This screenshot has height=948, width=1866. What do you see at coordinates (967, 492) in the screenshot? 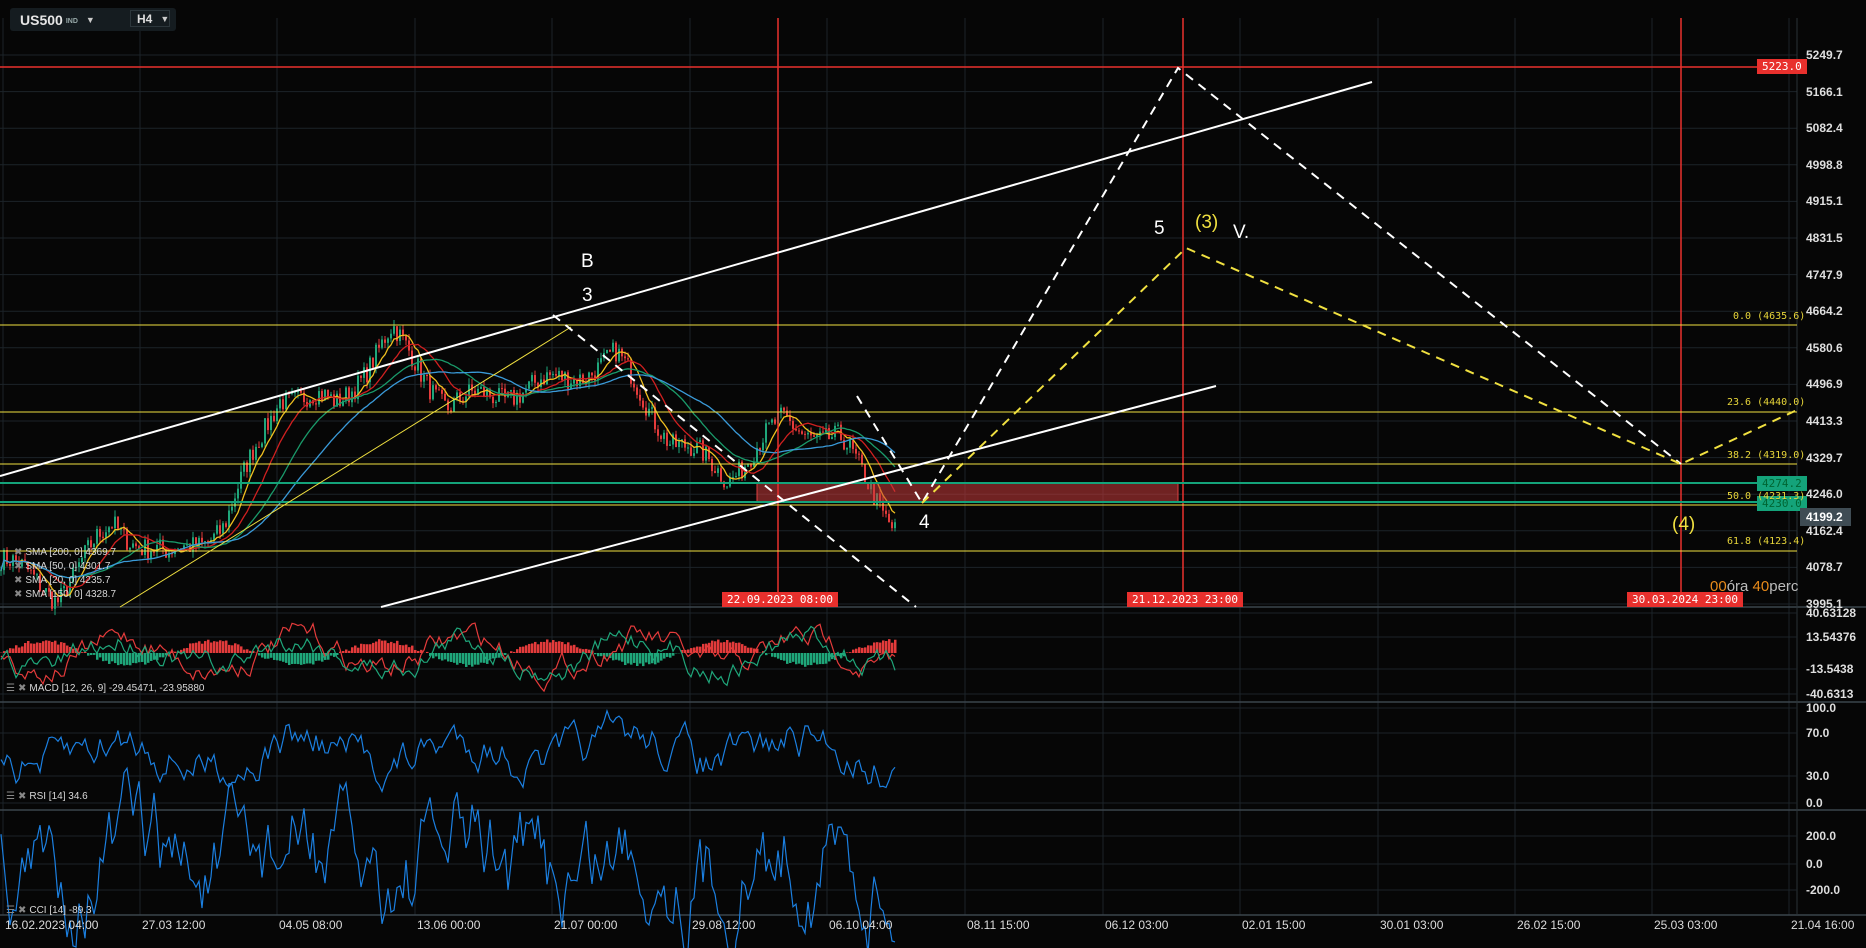
I see `supply-zone` at bounding box center [967, 492].